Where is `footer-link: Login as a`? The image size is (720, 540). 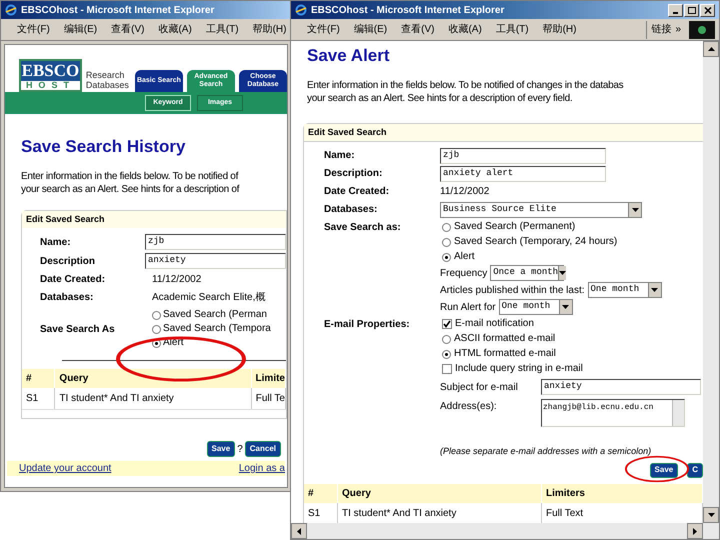
footer-link: Login as a is located at coordinates (261, 468).